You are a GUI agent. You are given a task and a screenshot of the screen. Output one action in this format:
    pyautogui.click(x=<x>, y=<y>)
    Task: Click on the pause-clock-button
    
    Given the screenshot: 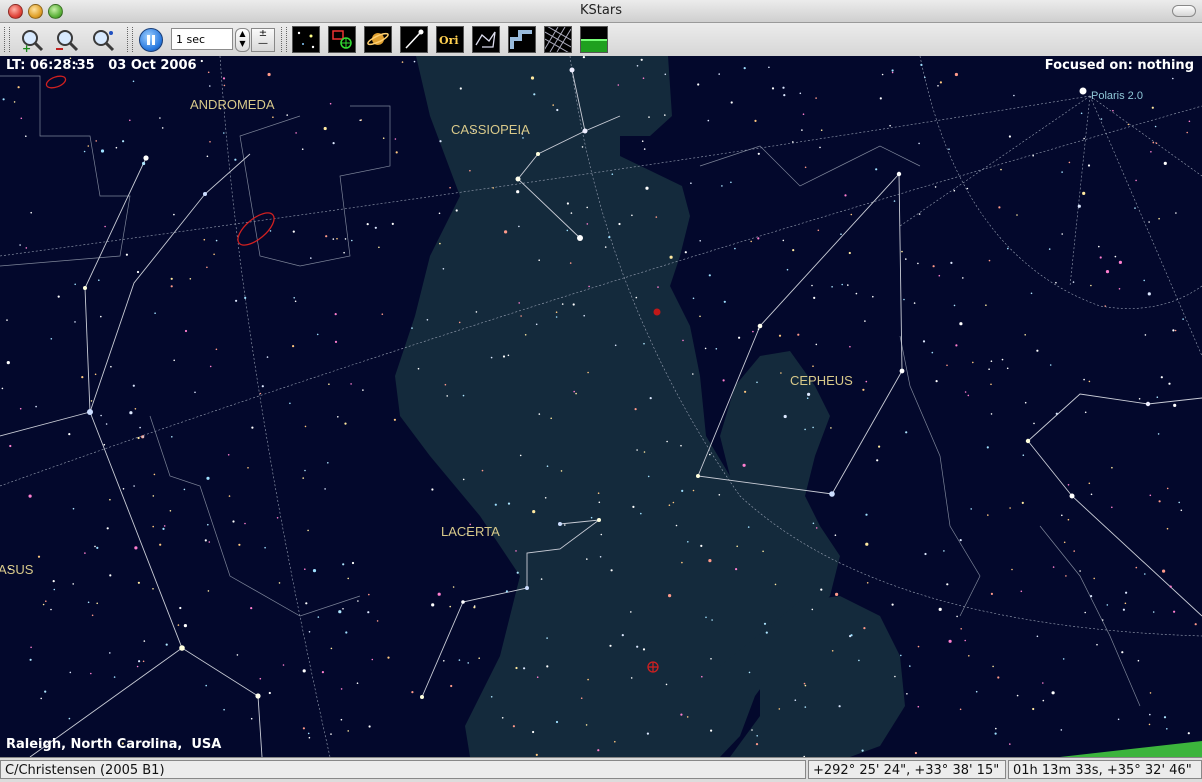 What is the action you would take?
    pyautogui.click(x=151, y=40)
    